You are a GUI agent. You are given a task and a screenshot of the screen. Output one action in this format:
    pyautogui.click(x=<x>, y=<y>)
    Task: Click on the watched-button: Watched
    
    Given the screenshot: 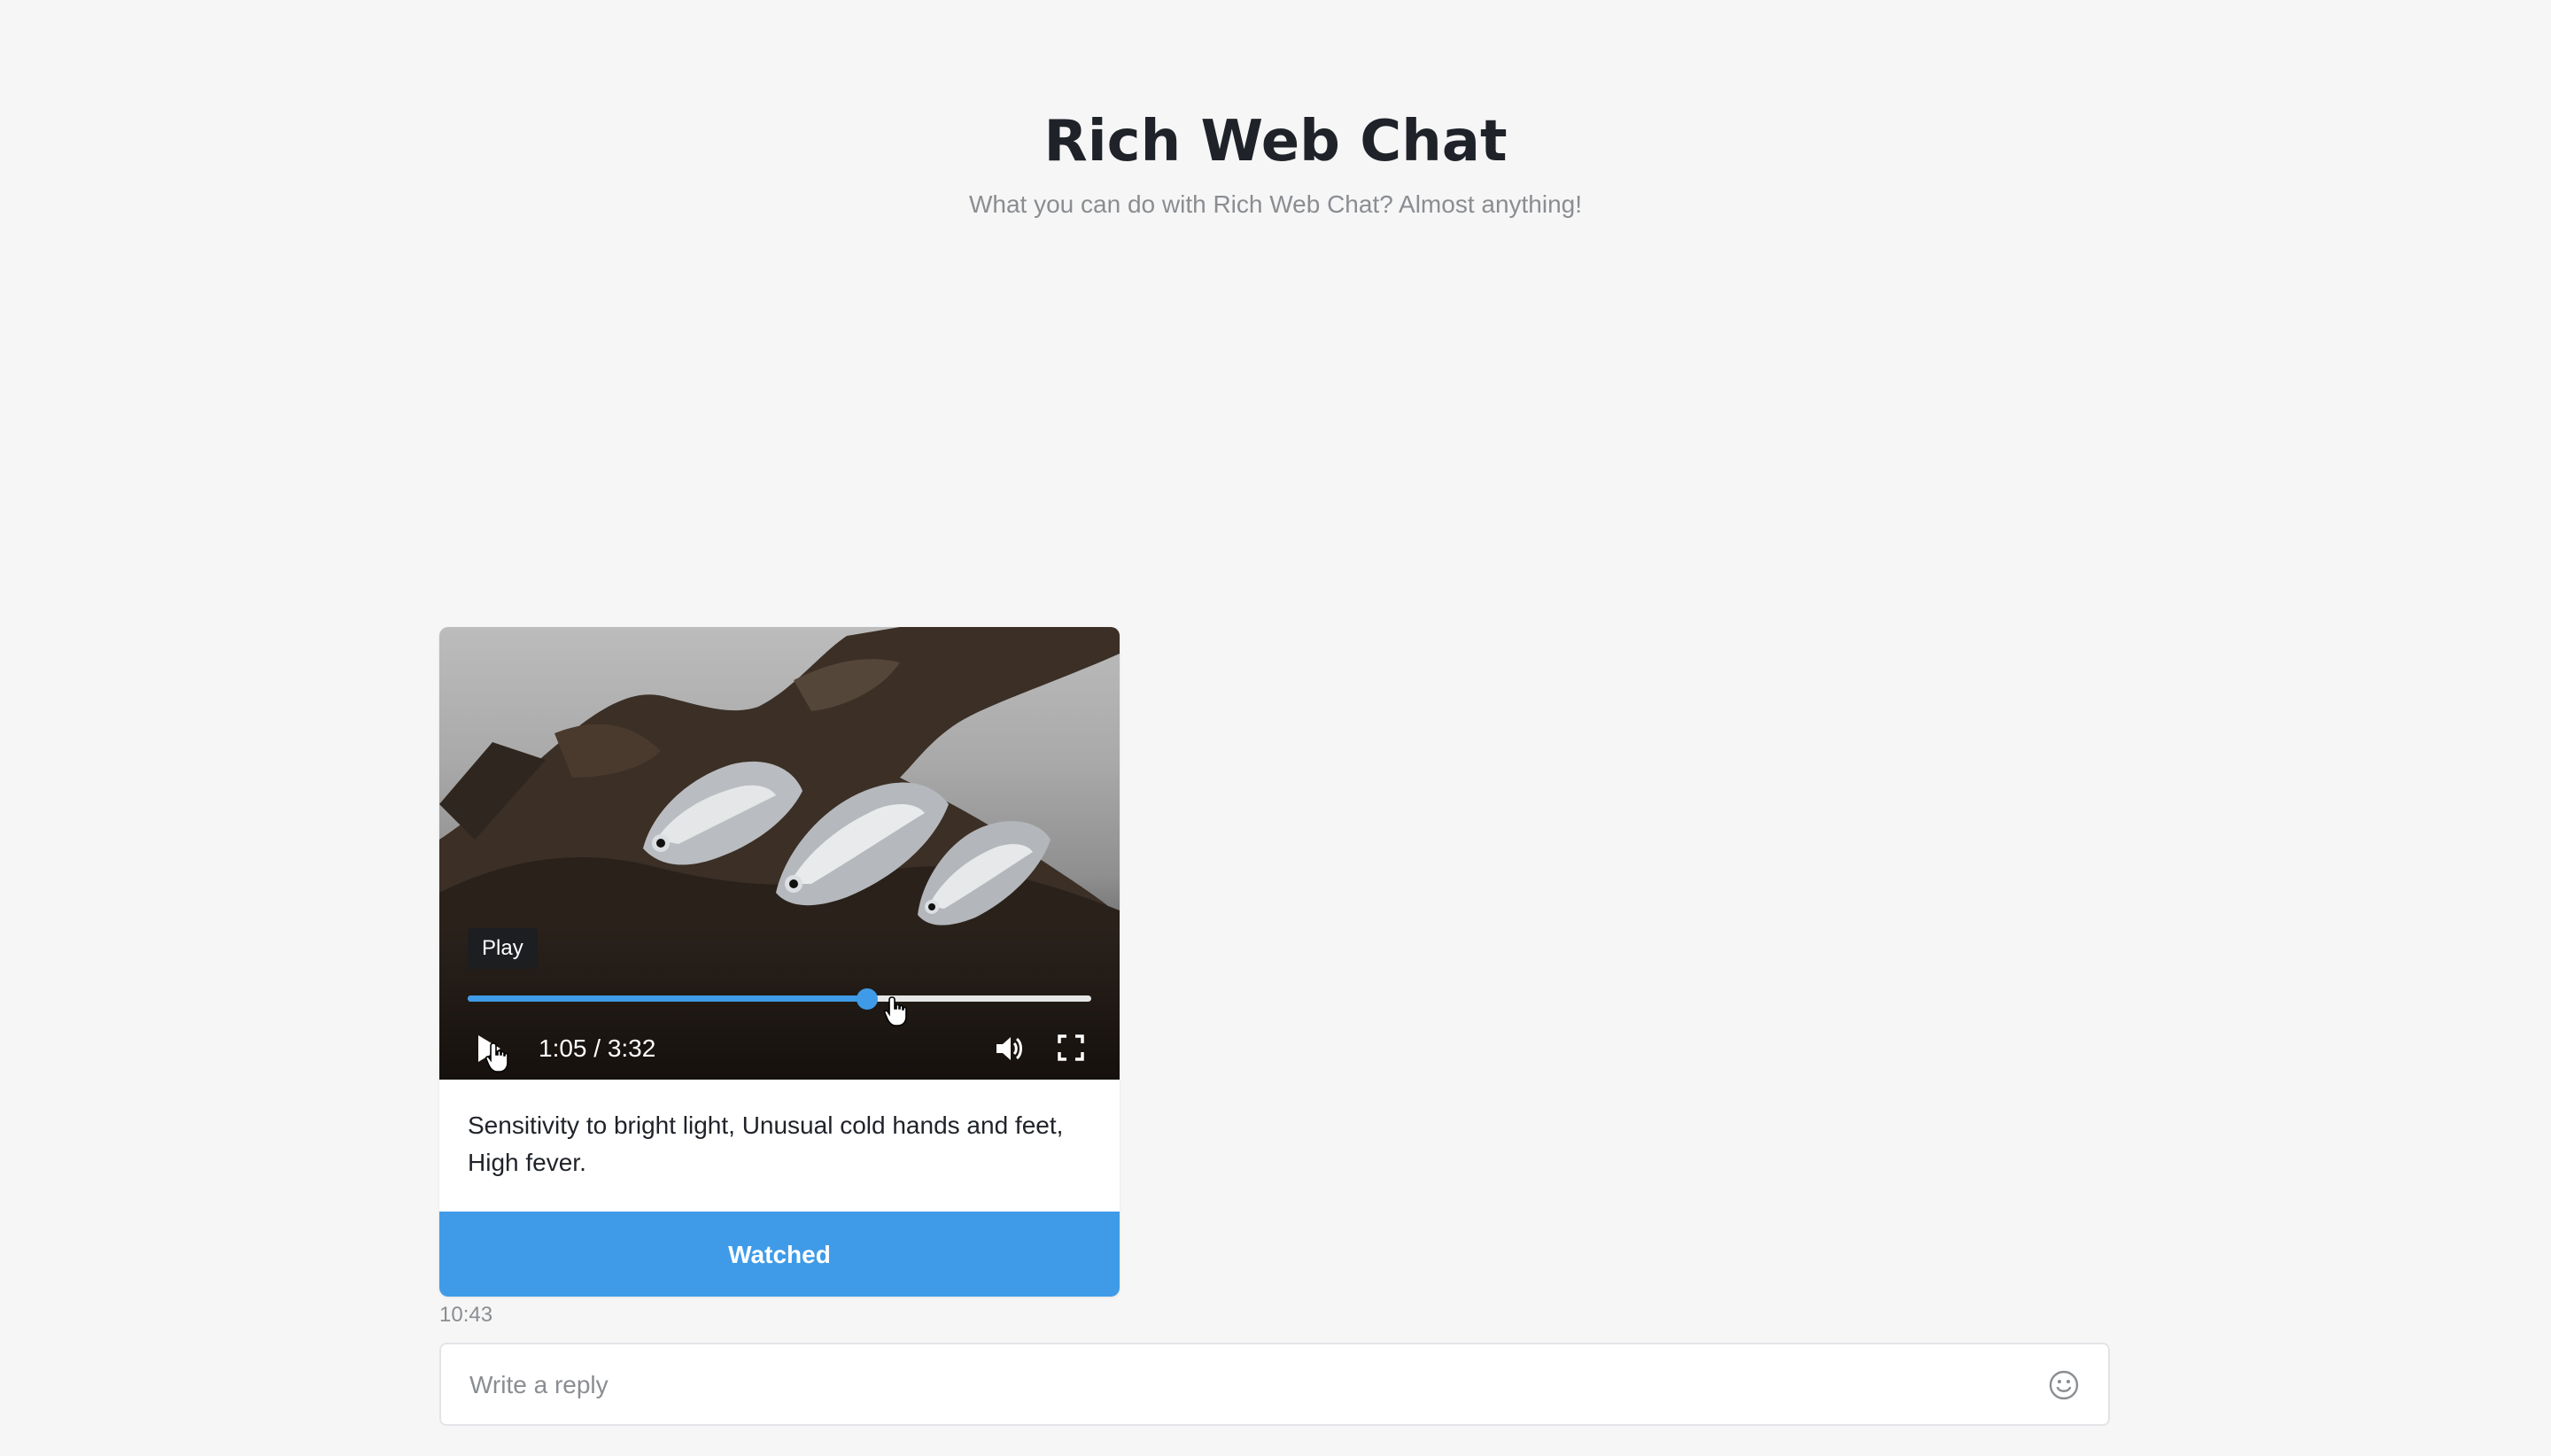 What is the action you would take?
    pyautogui.click(x=779, y=1254)
    